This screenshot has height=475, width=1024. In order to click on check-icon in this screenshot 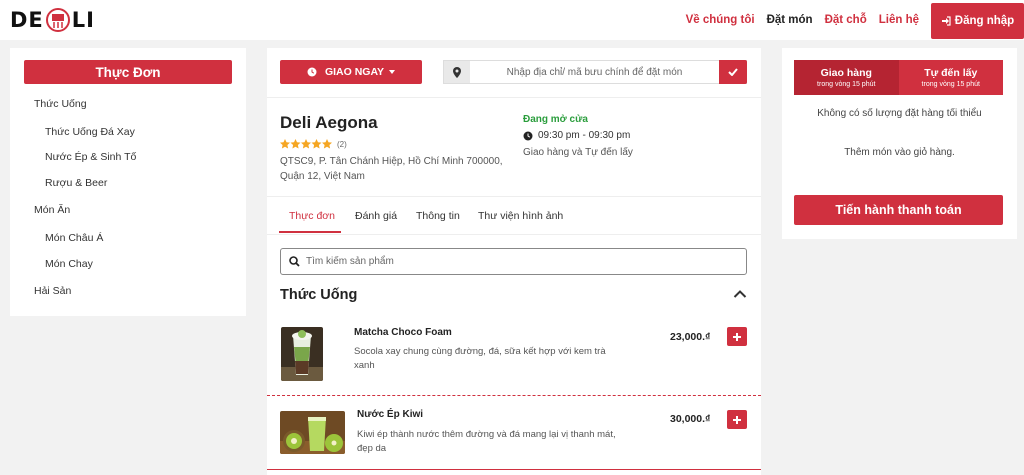, I will do `click(733, 72)`.